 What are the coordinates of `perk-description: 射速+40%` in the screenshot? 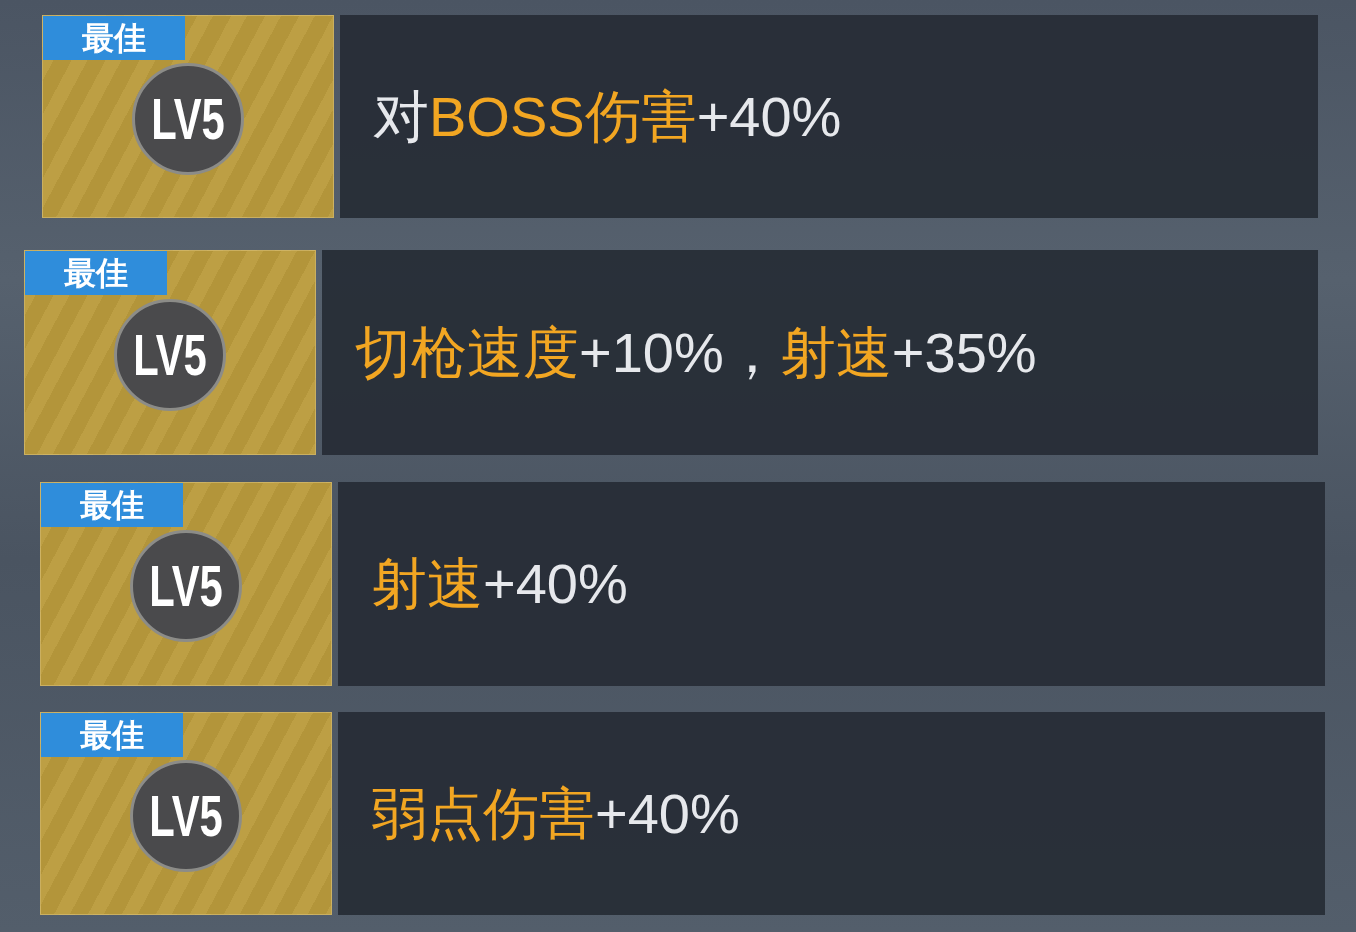 It's located at (499, 584).